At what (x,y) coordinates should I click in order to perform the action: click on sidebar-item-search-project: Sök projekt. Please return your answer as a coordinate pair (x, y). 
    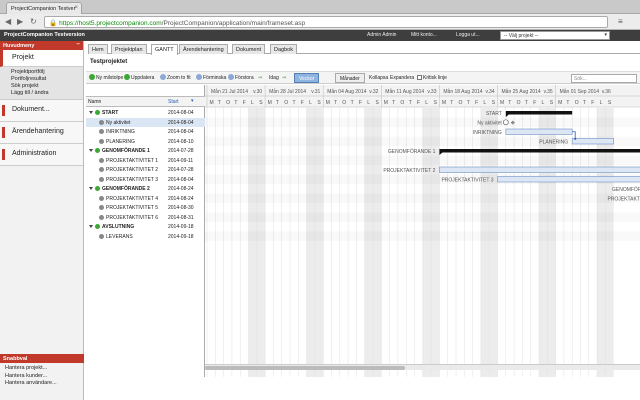
    Looking at the image, I should click on (47, 86).